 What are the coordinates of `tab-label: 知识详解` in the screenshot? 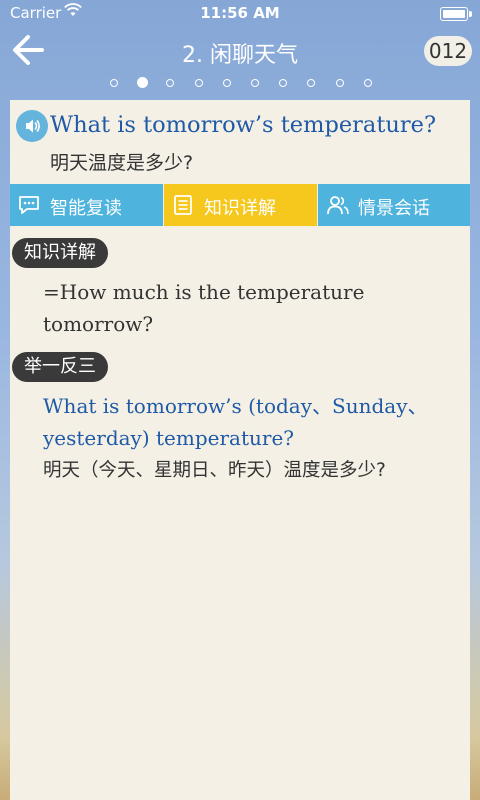 It's located at (240, 208).